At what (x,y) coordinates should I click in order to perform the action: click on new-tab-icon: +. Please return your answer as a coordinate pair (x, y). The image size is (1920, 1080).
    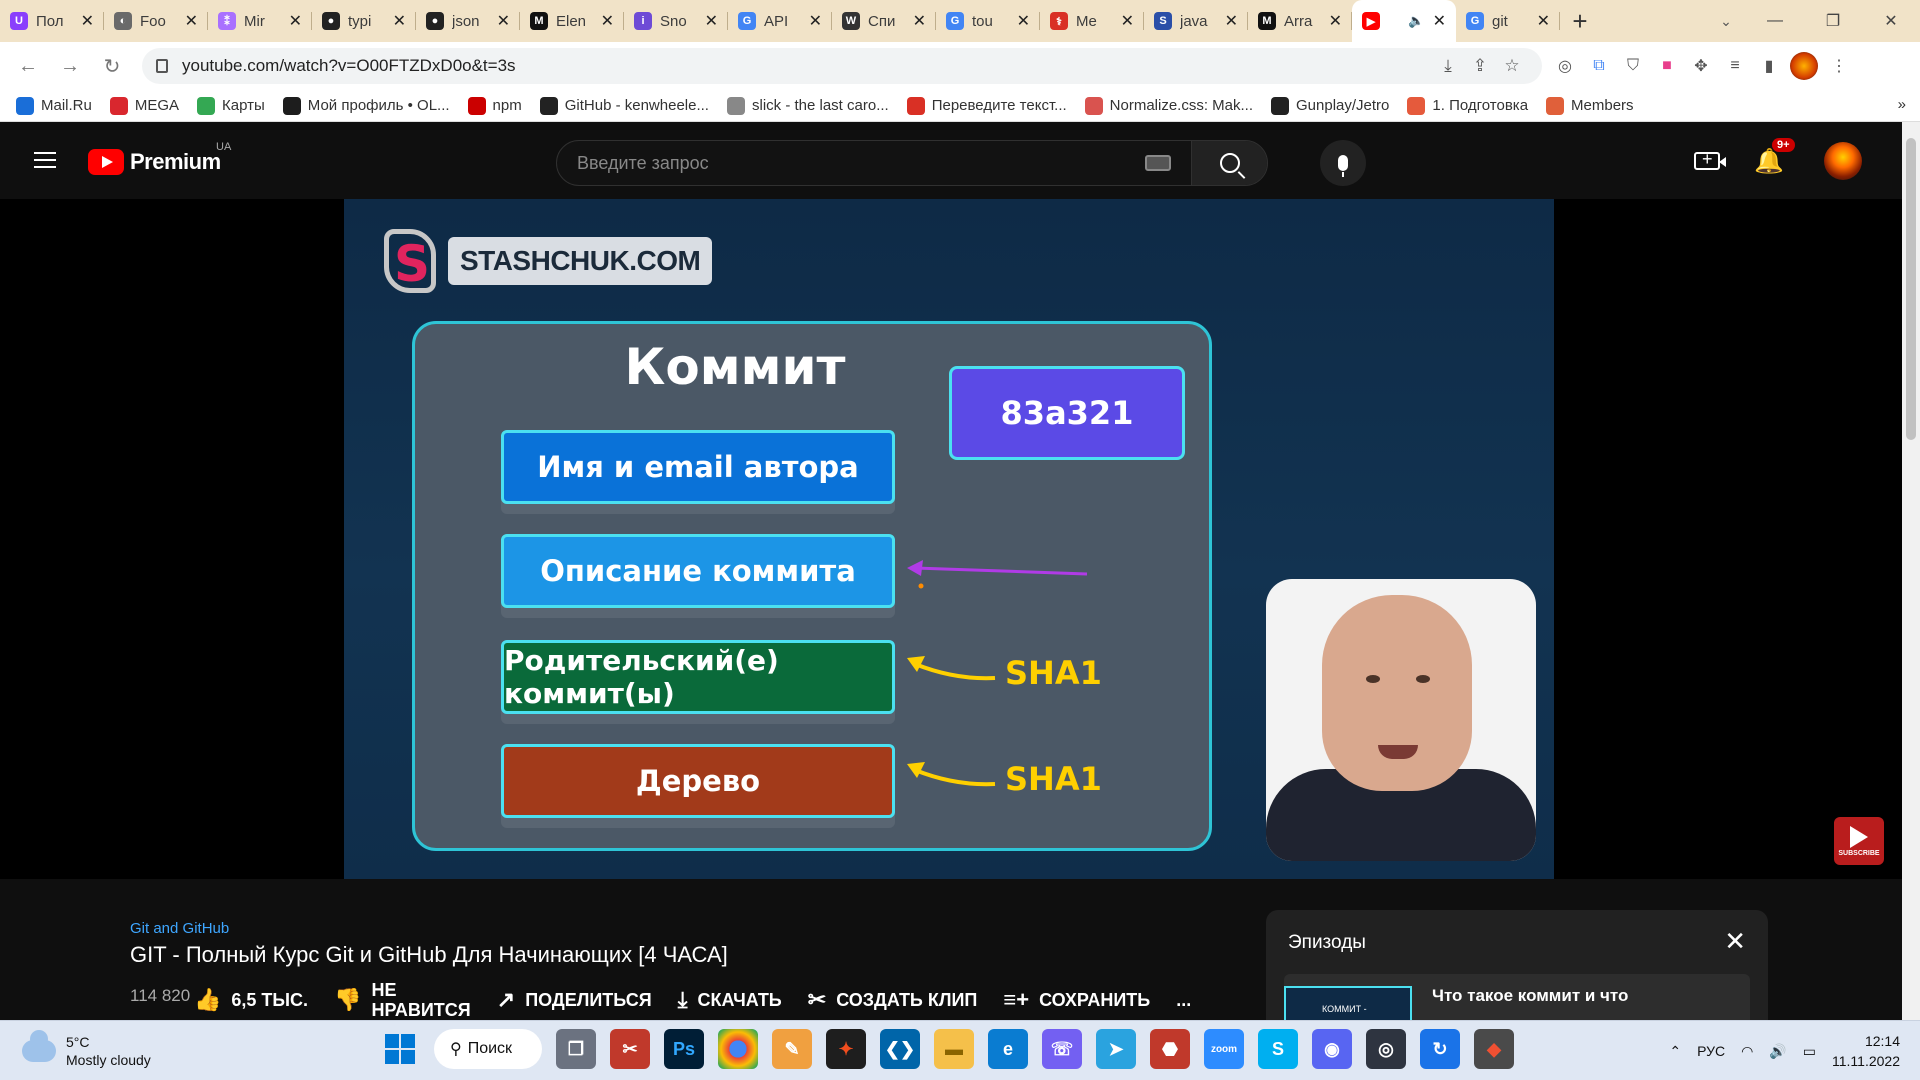
    Looking at the image, I should click on (1580, 21).